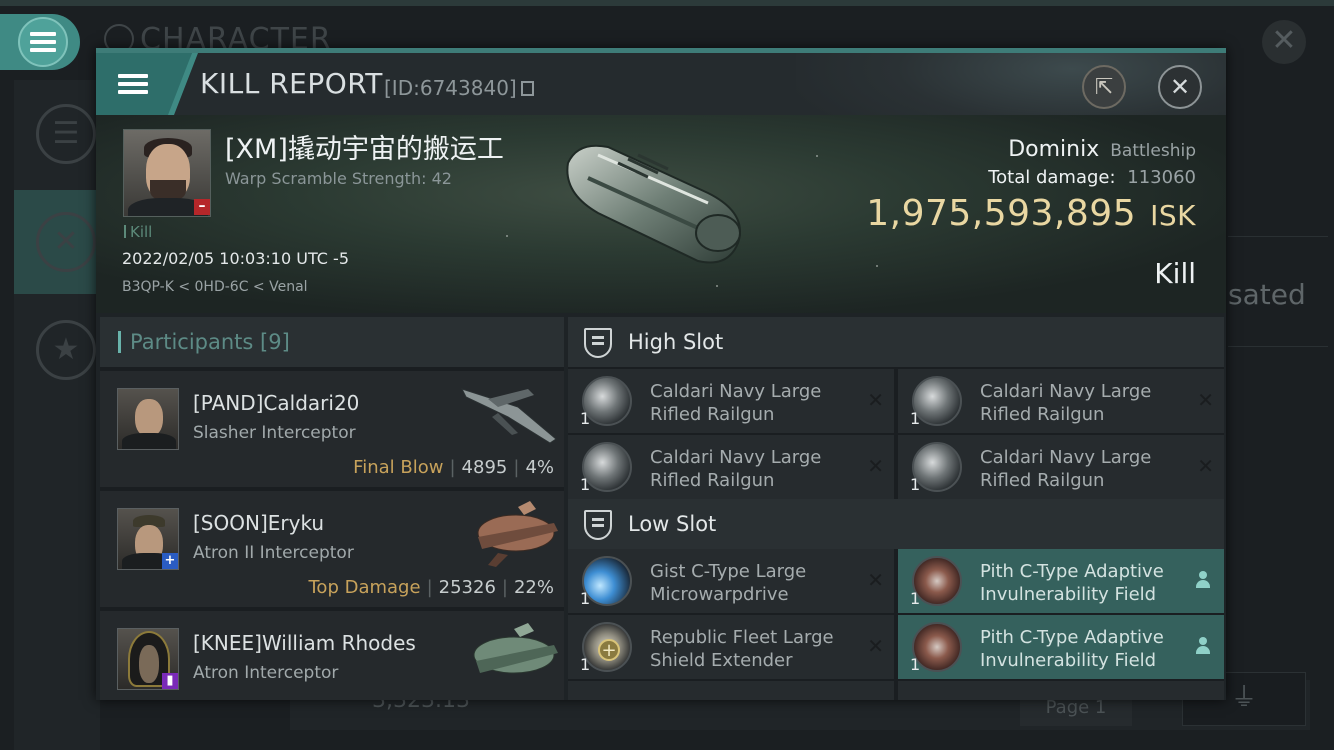 The width and height of the screenshot is (1334, 750). I want to click on main-menu-button, so click(40, 42).